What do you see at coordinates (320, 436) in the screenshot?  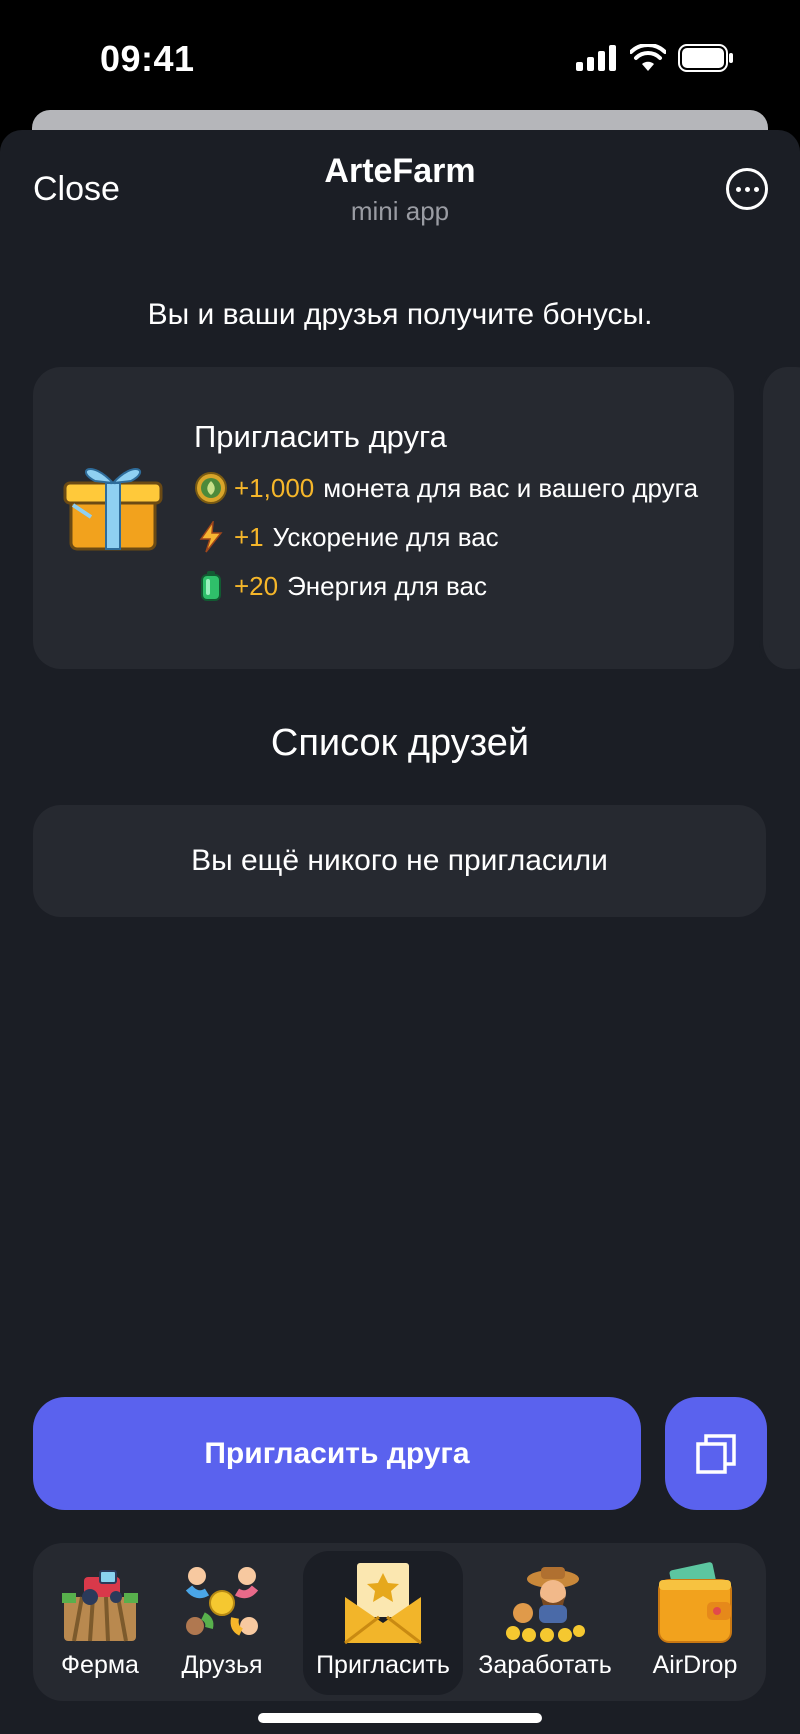 I see `invite-card-title: Пригласить друга` at bounding box center [320, 436].